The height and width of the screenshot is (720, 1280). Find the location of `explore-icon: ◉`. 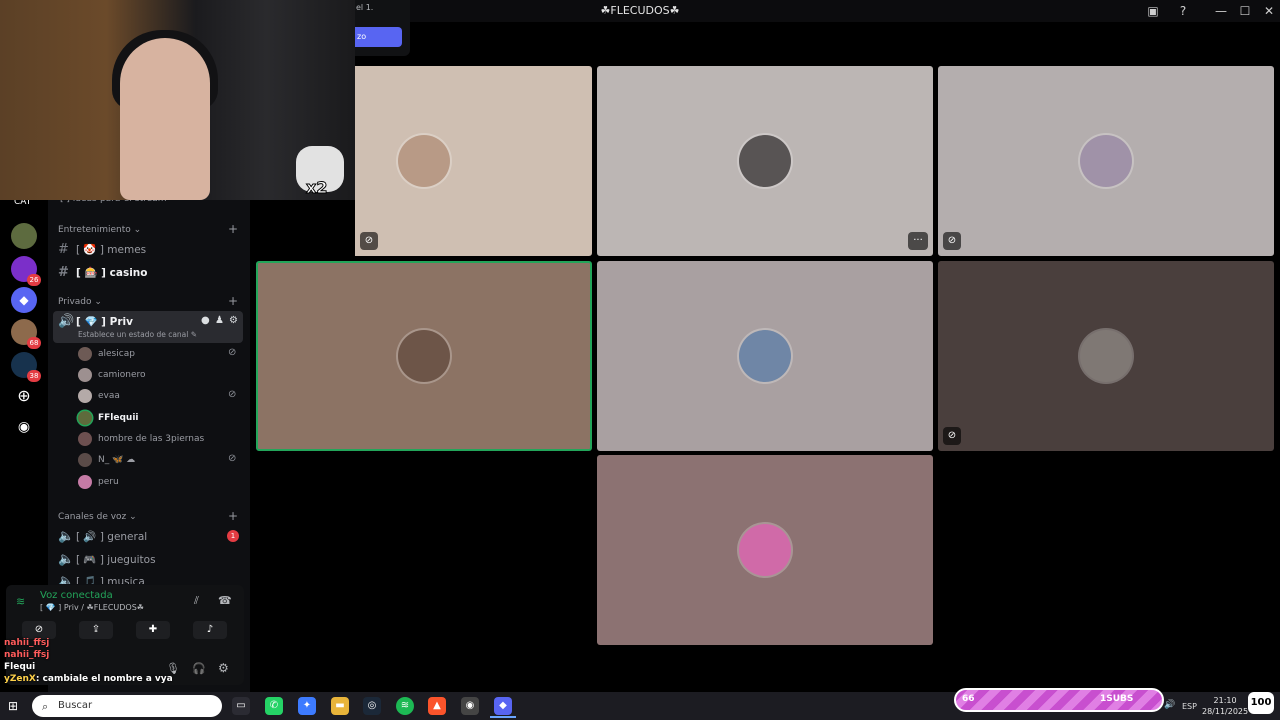

explore-icon: ◉ is located at coordinates (24, 427).